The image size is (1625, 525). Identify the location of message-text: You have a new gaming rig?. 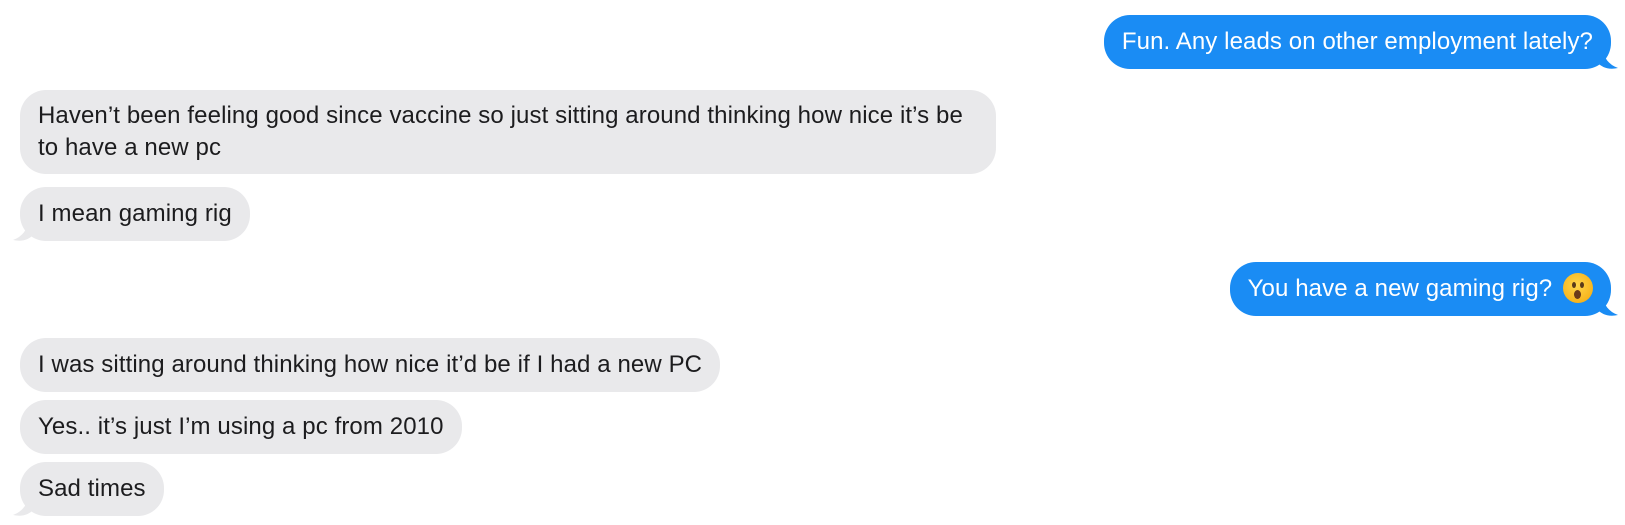
(1400, 288).